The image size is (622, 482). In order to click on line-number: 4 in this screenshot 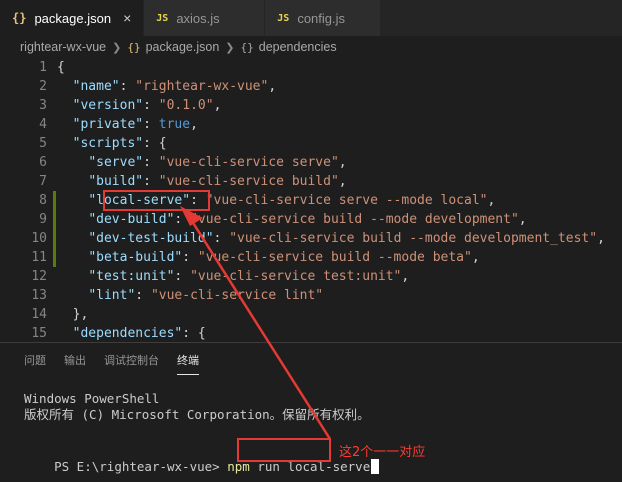, I will do `click(43, 124)`.